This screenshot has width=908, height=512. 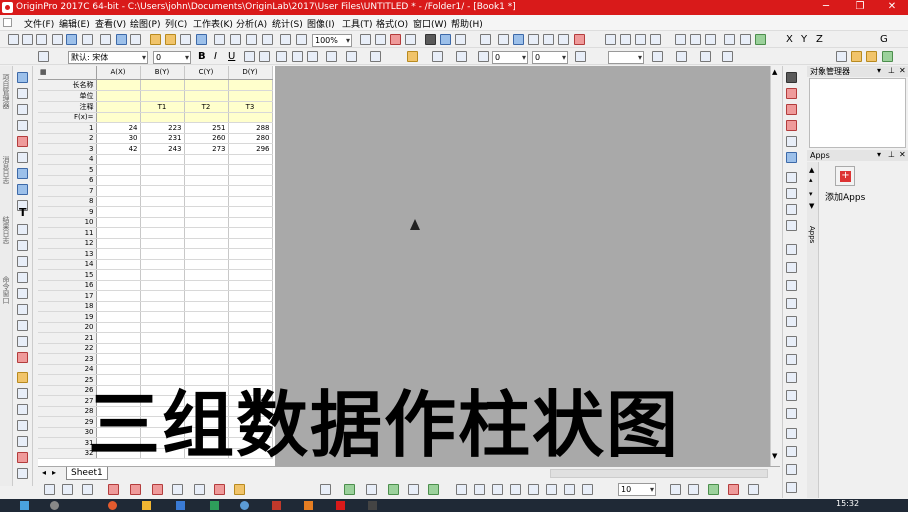 I want to click on tilt-up-icon, so click(x=497, y=489).